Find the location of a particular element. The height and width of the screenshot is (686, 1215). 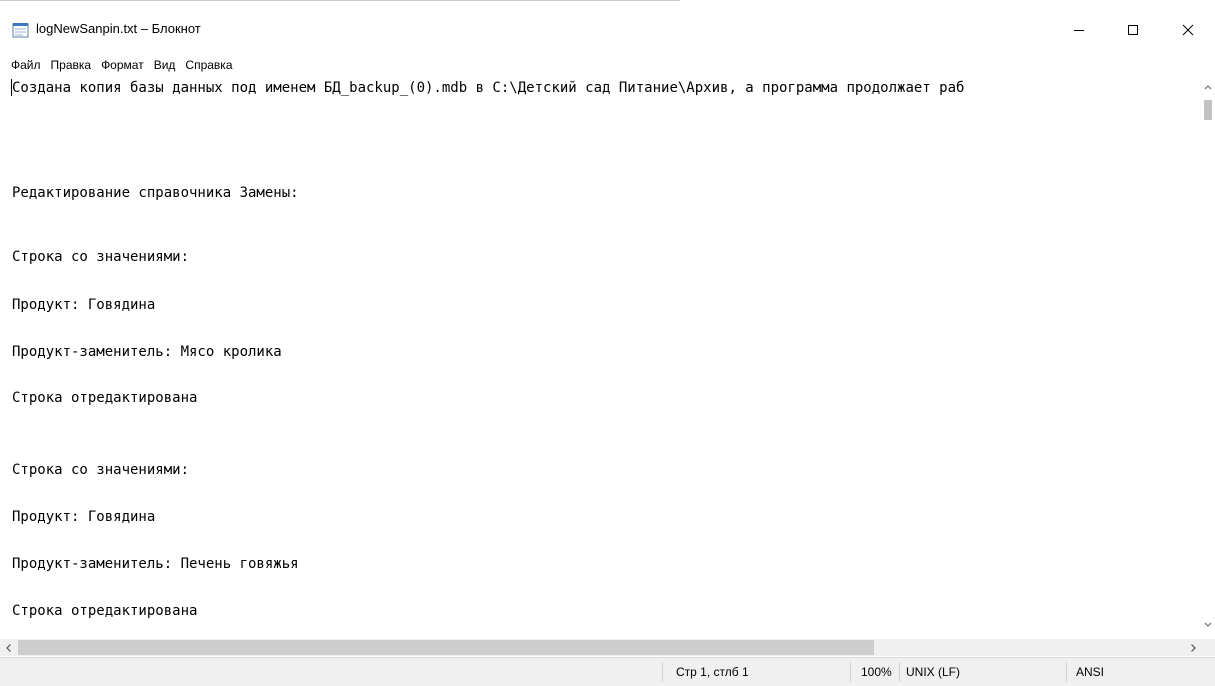

text-line: Продукт-заменитель: Мясо кролика is located at coordinates (147, 352).